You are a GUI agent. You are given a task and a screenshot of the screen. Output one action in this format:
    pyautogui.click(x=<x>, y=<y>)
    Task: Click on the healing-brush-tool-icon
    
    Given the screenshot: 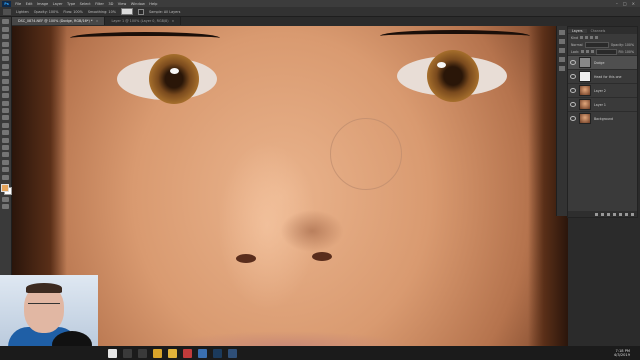 What is the action you would take?
    pyautogui.click(x=5, y=74)
    